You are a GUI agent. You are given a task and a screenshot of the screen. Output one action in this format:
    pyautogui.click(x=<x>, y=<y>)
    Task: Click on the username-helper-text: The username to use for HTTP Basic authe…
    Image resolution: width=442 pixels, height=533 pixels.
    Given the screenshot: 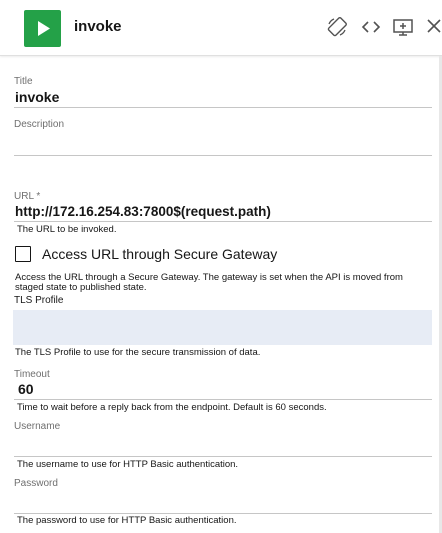 What is the action you would take?
    pyautogui.click(x=128, y=464)
    